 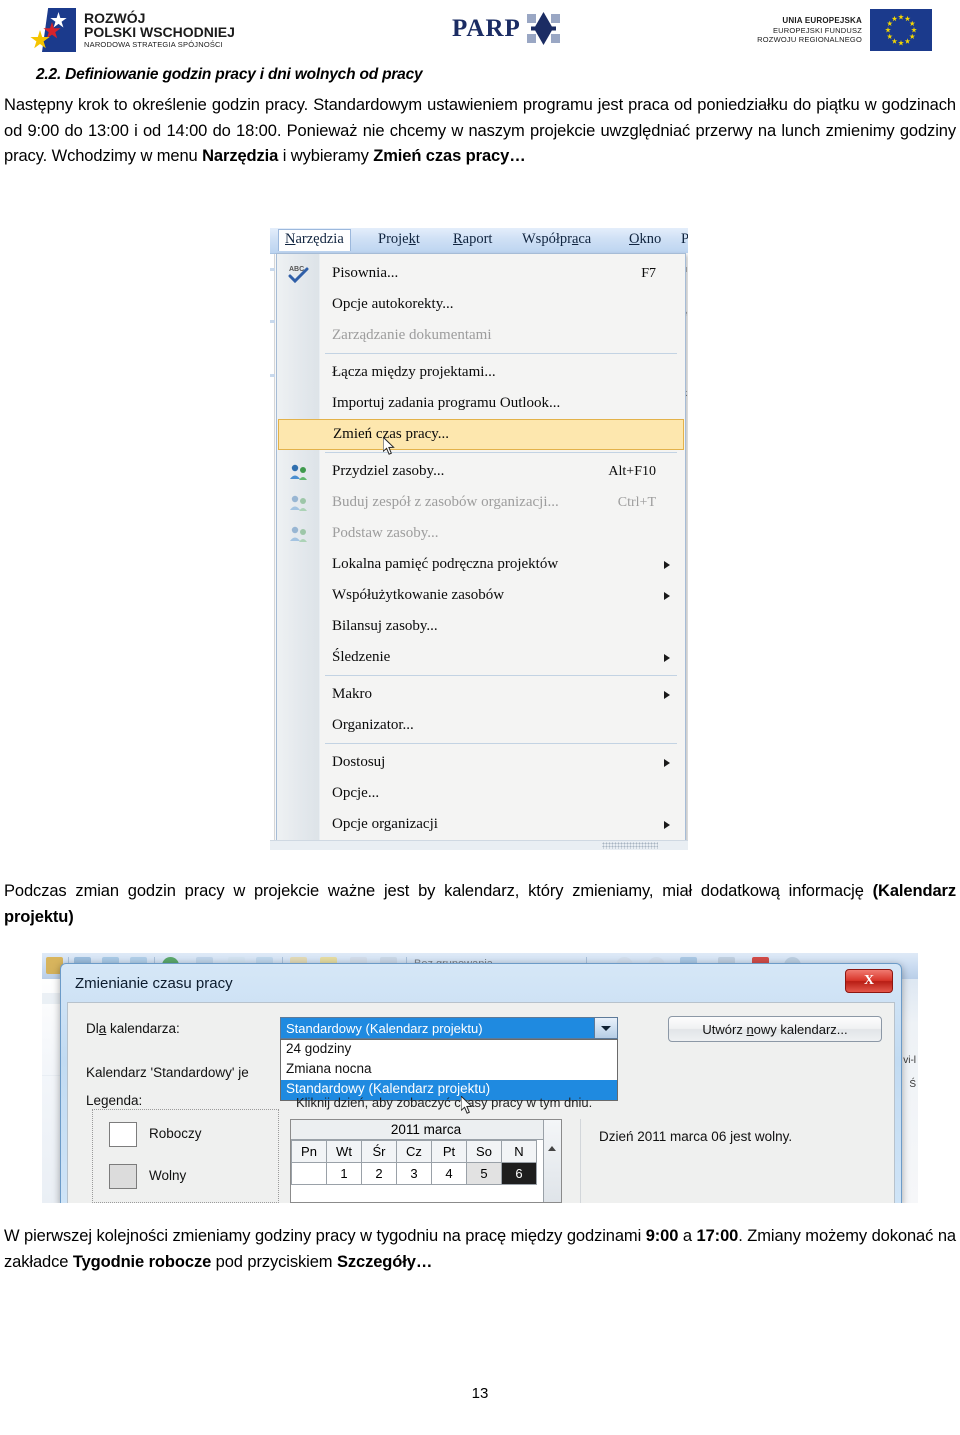 What do you see at coordinates (412, 335) in the screenshot?
I see `menu-item-label: Zarządzanie dokumentami` at bounding box center [412, 335].